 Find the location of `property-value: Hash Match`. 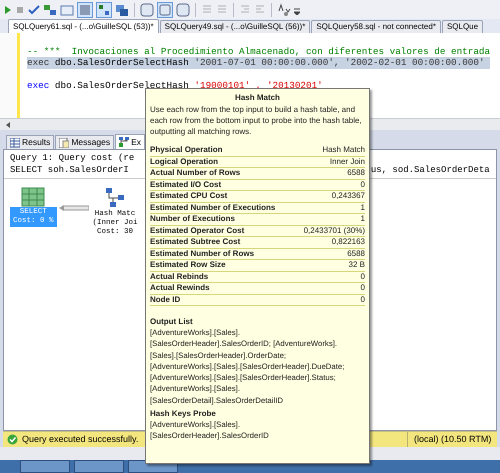

property-value: Hash Match is located at coordinates (343, 150).